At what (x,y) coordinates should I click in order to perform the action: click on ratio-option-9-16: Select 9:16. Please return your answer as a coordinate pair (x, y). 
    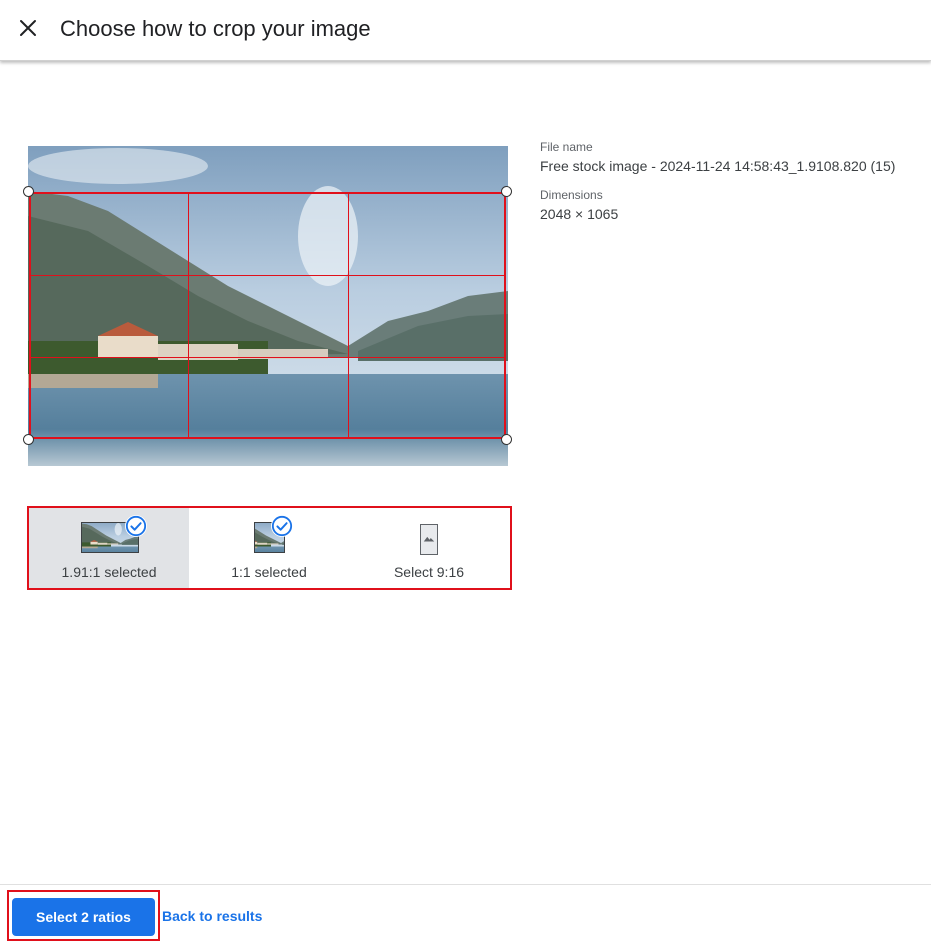
    Looking at the image, I should click on (429, 548).